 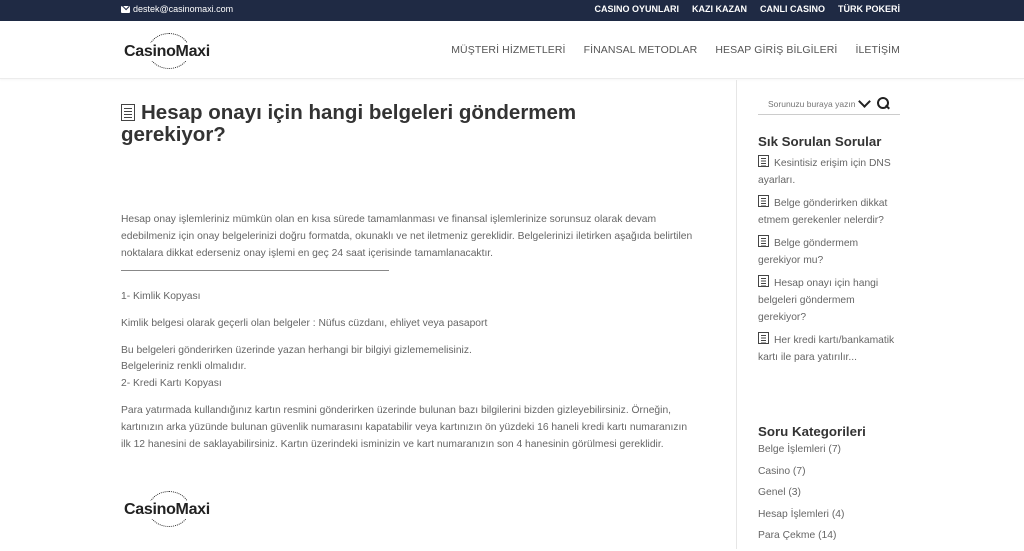 I want to click on nav-hesap-giris-bilgileri: HESAP GİRİŞ BİLGİLERİ, so click(x=776, y=50).